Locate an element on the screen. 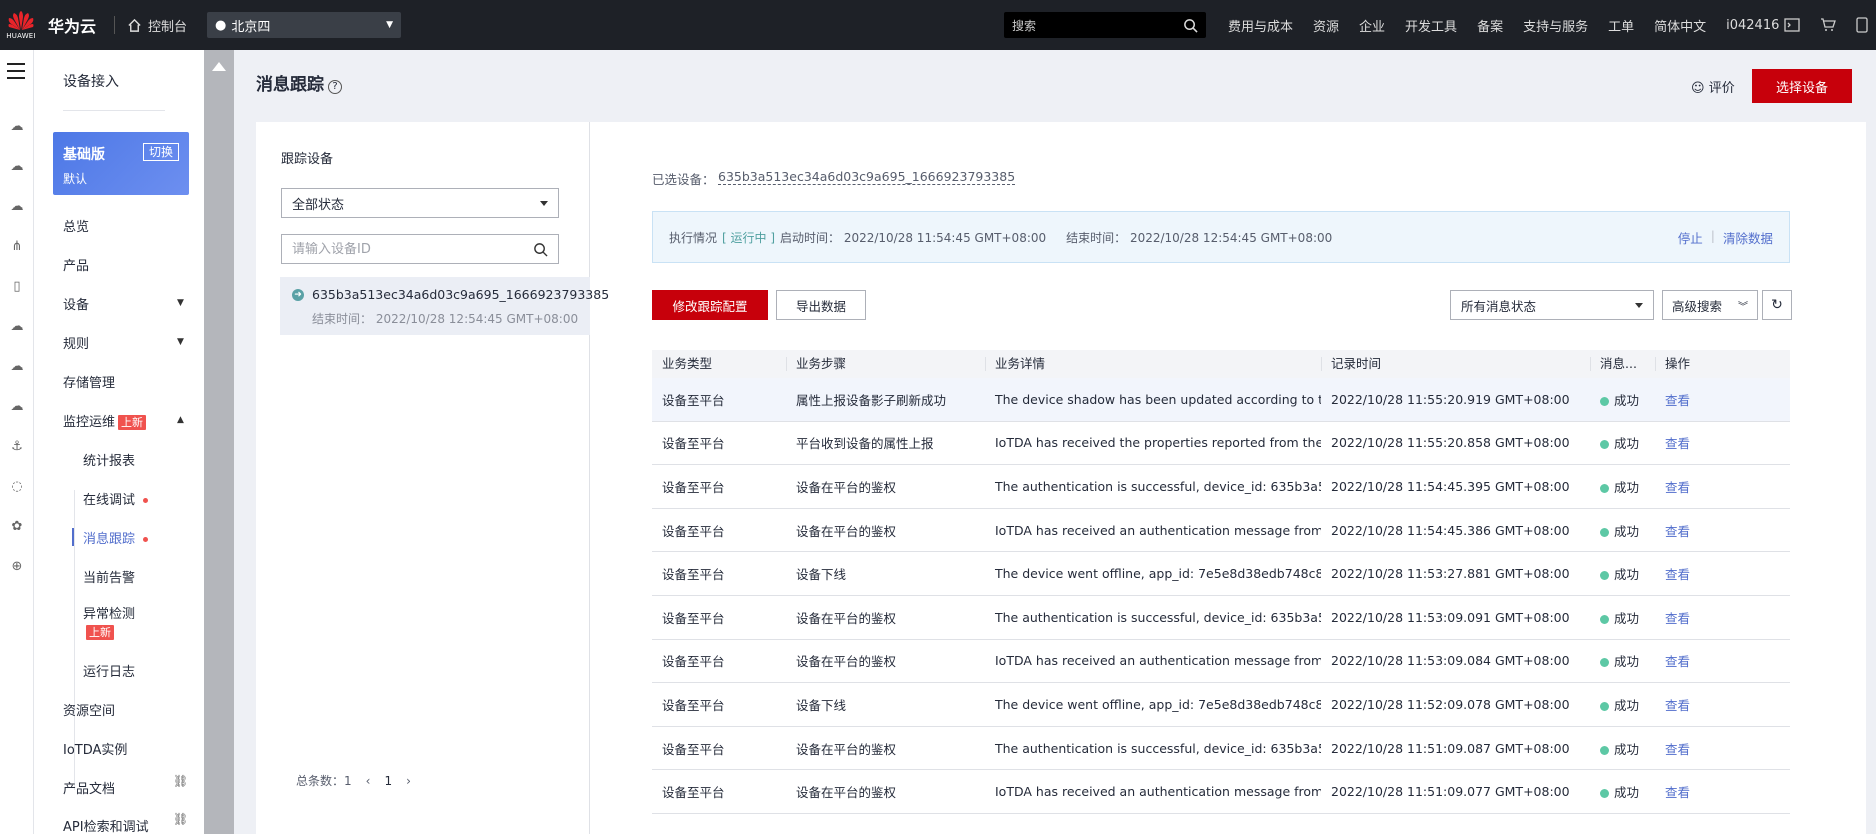 The image size is (1876, 834). status-text: 成功 is located at coordinates (1627, 575).